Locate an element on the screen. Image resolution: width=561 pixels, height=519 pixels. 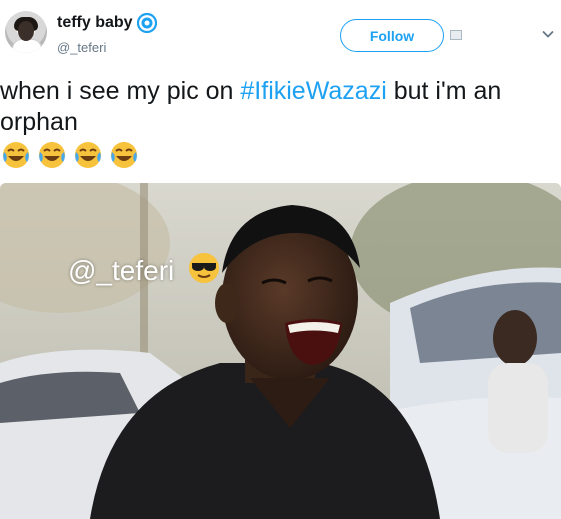
photo-watermark: @_teferi is located at coordinates (121, 270).